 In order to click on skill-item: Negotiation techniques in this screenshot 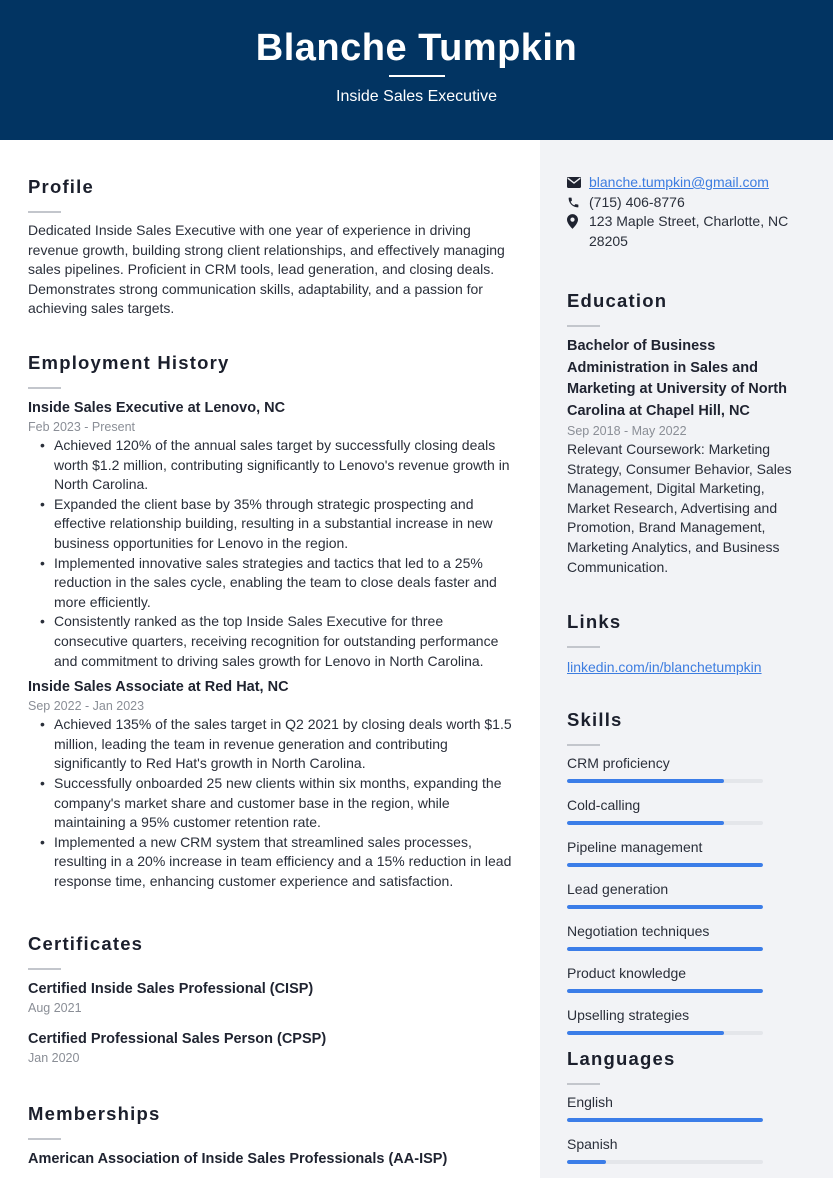, I will do `click(687, 936)`.